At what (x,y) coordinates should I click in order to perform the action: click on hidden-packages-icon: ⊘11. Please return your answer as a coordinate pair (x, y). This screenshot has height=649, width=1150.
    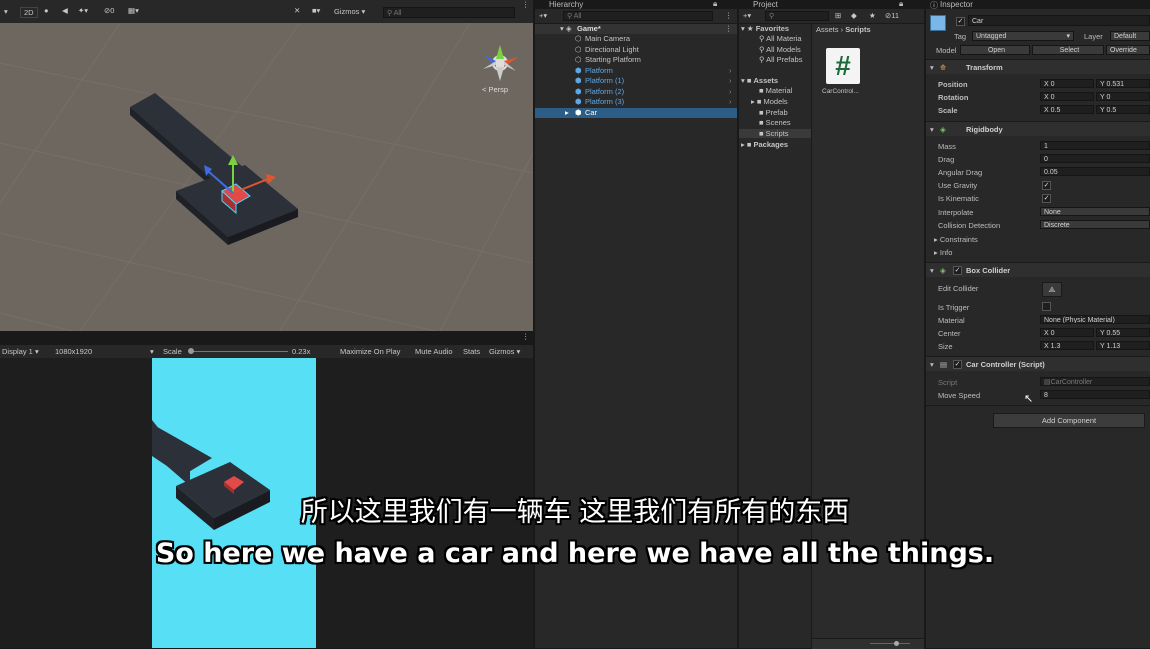
    Looking at the image, I should click on (892, 15).